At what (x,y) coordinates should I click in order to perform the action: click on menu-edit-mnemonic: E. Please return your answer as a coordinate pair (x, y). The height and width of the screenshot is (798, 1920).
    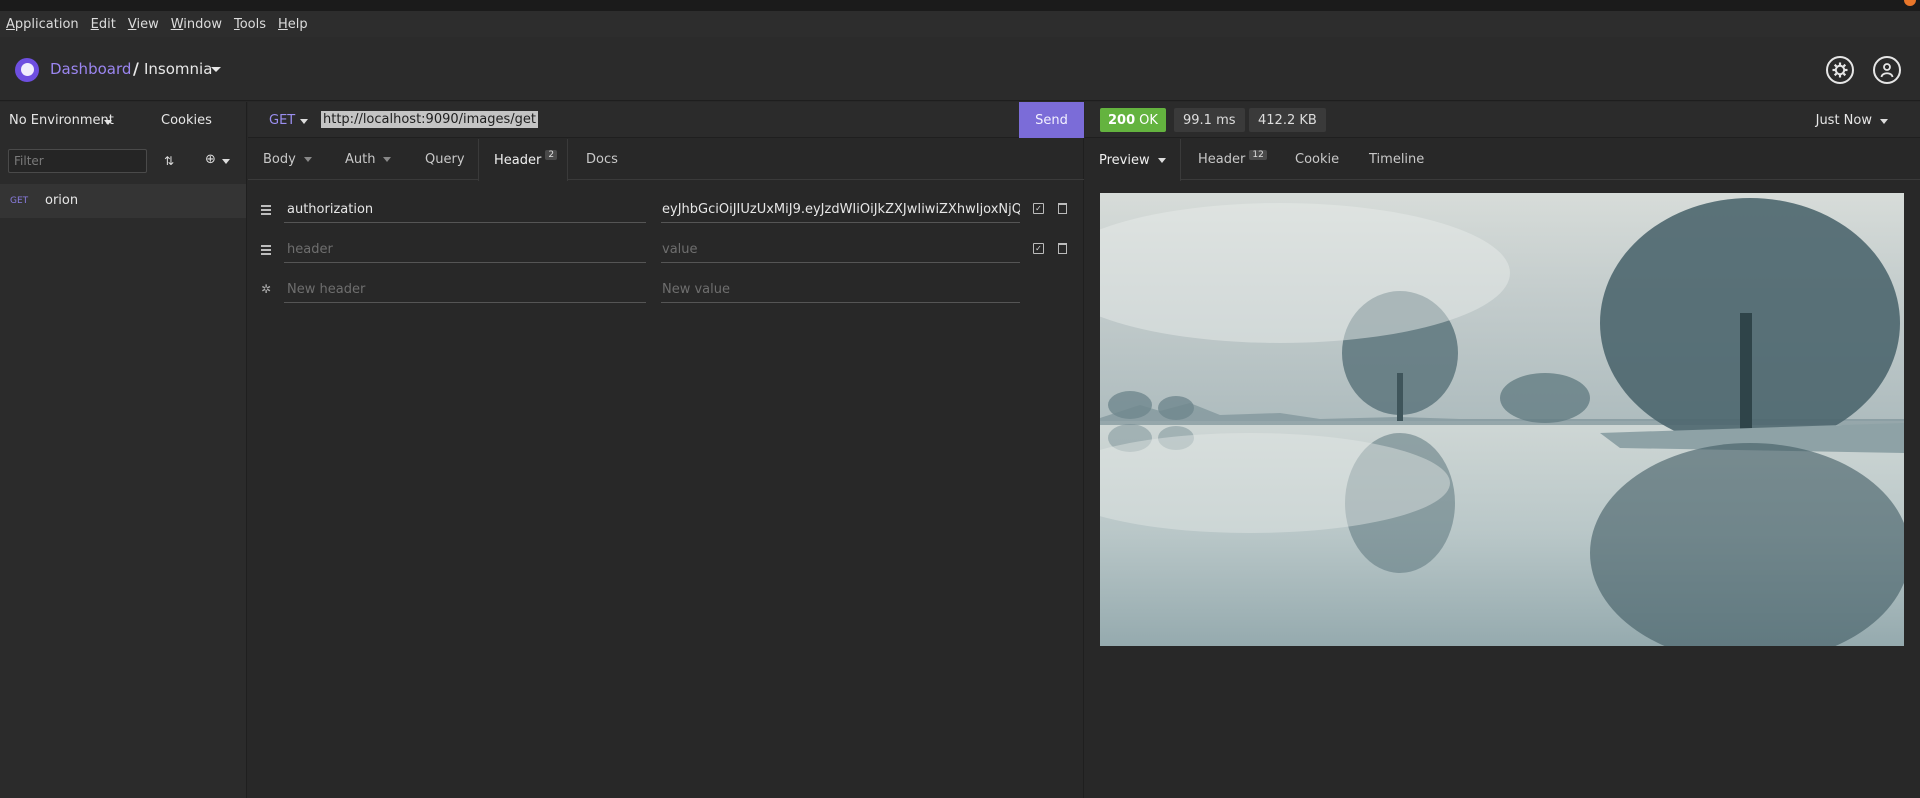
    Looking at the image, I should click on (94, 24).